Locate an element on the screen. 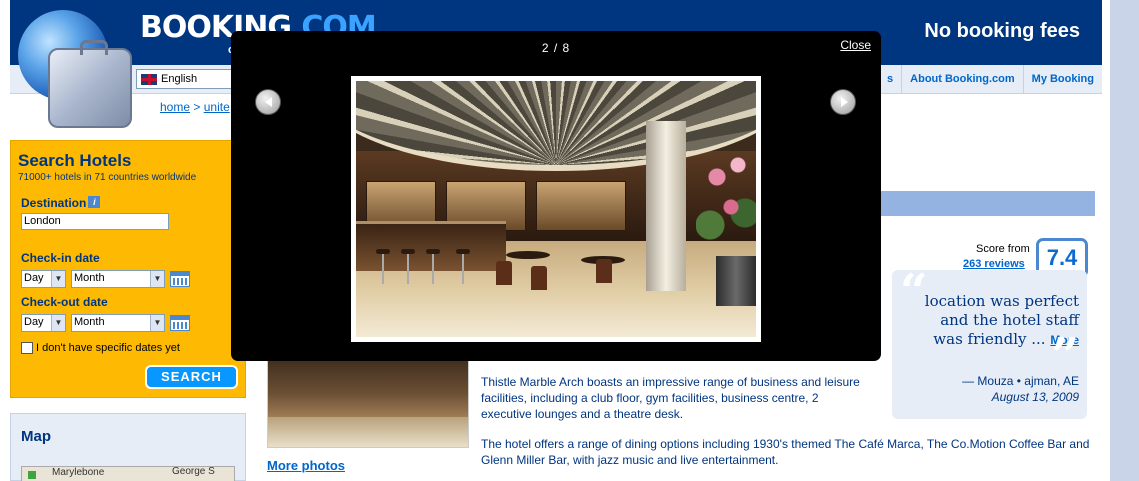 This screenshot has width=1139, height=481. breadcrumb-home: home is located at coordinates (175, 107).